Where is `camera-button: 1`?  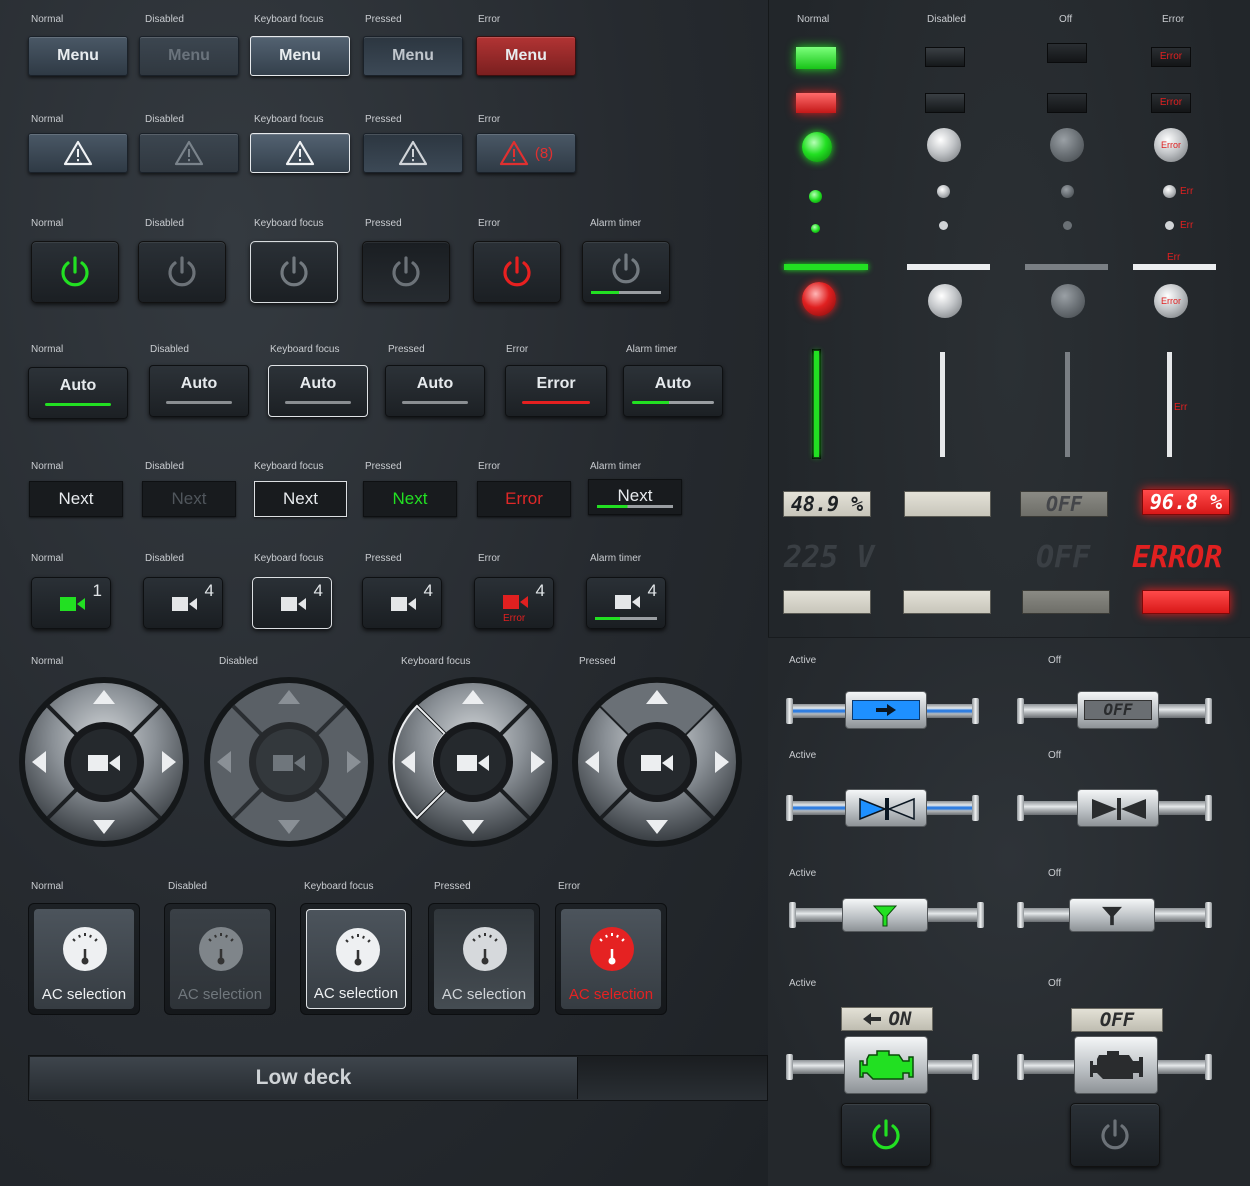 camera-button: 1 is located at coordinates (71, 603).